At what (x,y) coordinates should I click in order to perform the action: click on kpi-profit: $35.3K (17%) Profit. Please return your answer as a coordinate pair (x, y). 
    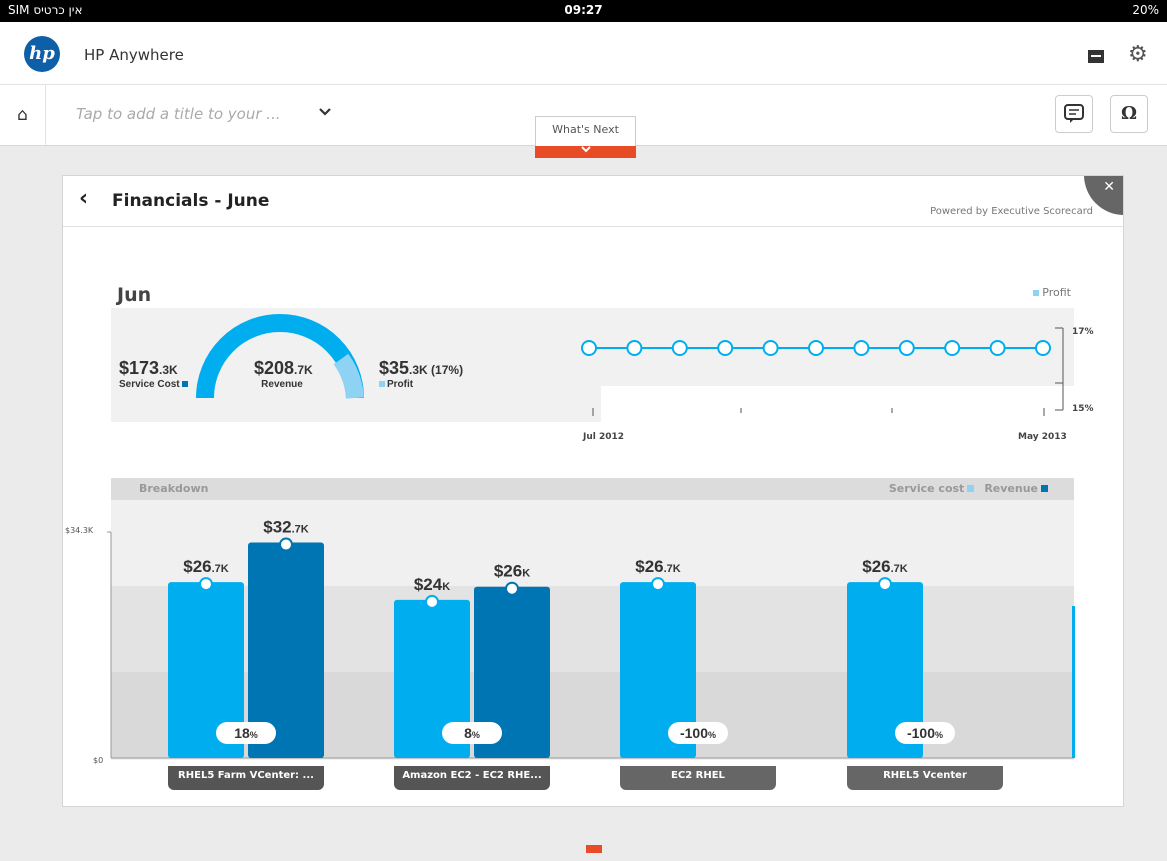
    Looking at the image, I should click on (421, 374).